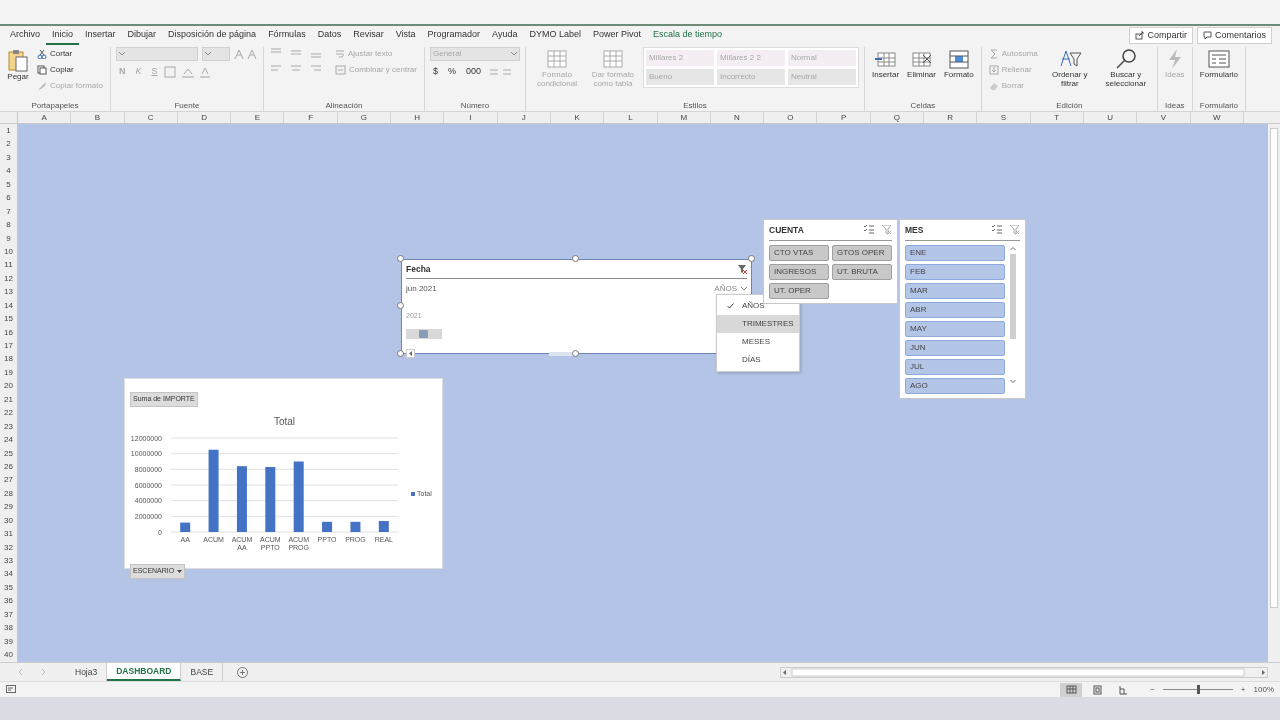  I want to click on menu-item: TRIMESTRES, so click(758, 324).